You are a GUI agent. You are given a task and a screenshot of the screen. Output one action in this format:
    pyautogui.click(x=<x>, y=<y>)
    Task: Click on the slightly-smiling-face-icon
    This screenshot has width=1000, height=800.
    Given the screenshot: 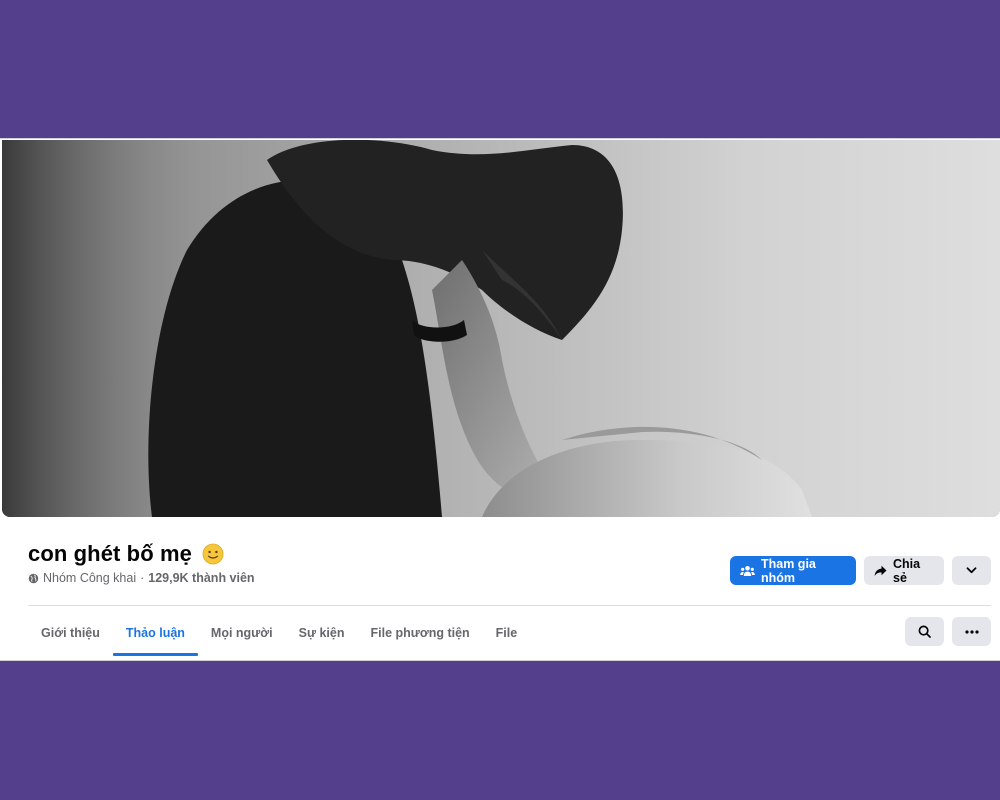 What is the action you would take?
    pyautogui.click(x=213, y=554)
    